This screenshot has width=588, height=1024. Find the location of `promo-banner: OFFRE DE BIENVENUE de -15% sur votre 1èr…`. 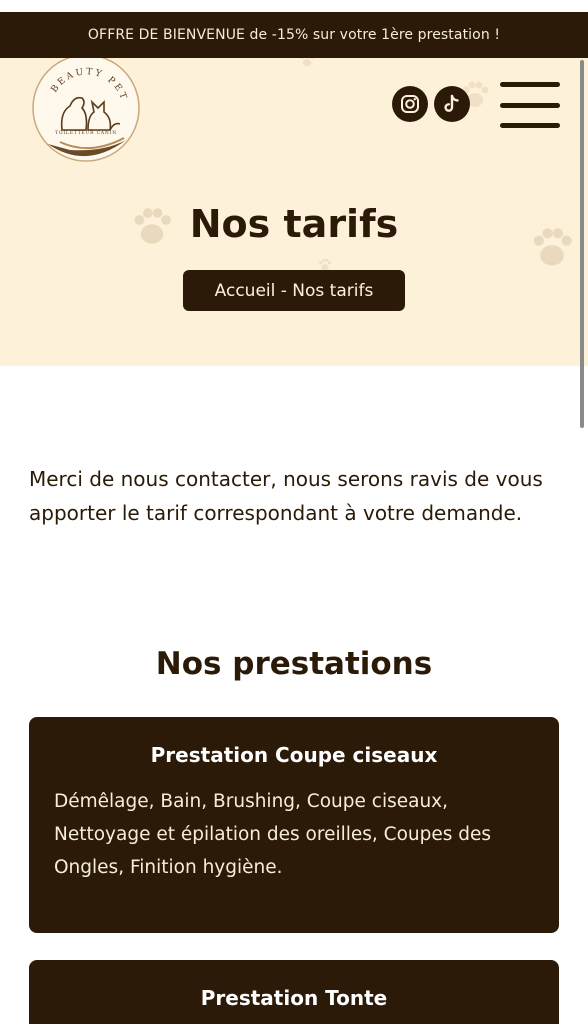

promo-banner: OFFRE DE BIENVENUE de -15% sur votre 1èr… is located at coordinates (294, 35).